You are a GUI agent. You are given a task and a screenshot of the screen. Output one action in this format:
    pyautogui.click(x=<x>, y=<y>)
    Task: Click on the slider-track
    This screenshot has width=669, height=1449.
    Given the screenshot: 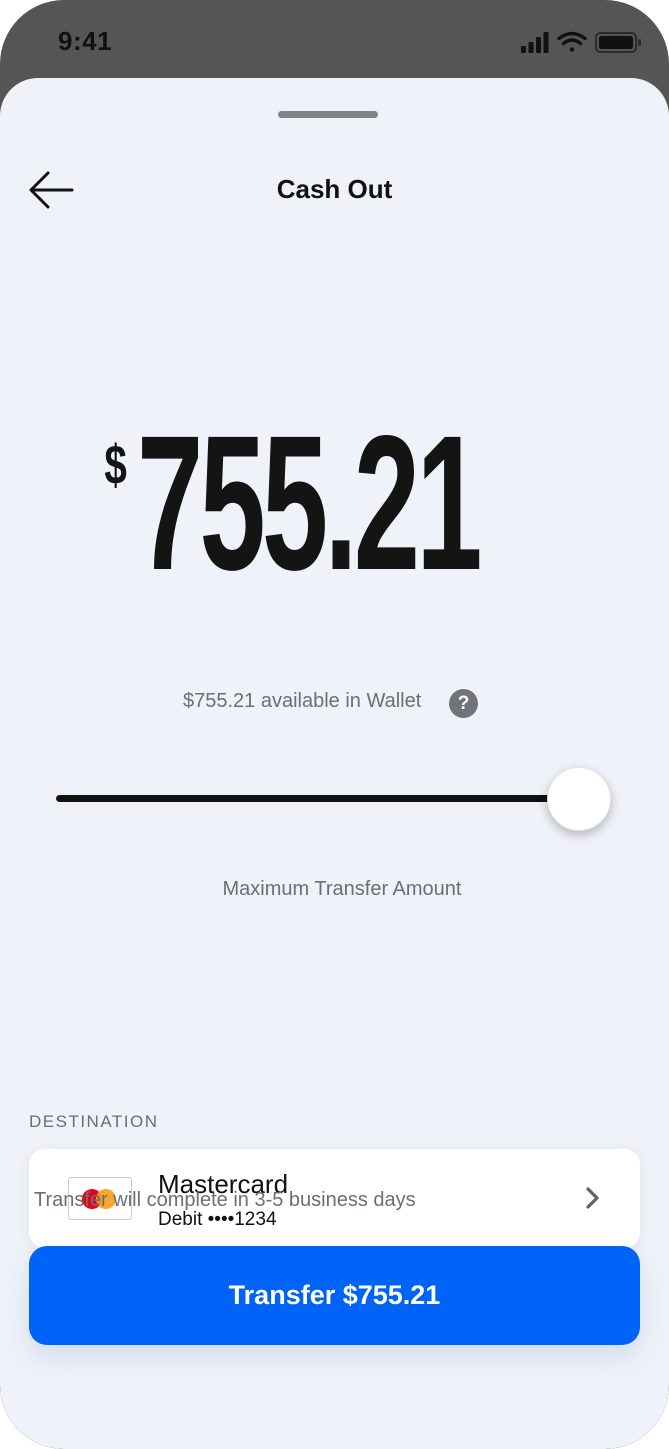 What is the action you would take?
    pyautogui.click(x=311, y=798)
    